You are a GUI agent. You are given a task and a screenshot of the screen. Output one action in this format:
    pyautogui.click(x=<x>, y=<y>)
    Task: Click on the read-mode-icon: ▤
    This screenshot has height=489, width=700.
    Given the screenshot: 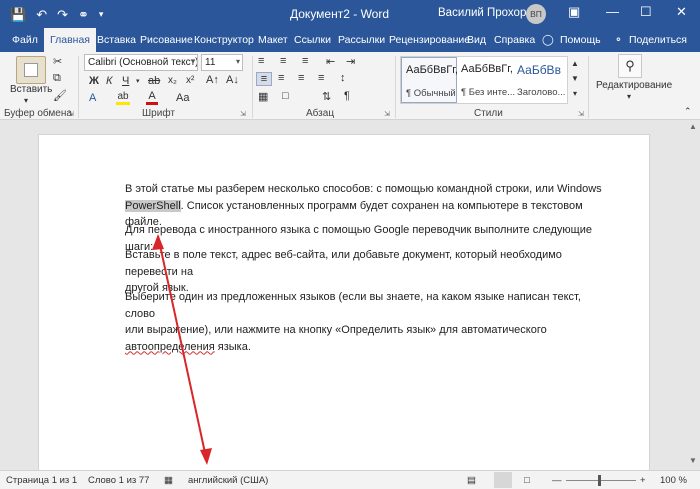 What is the action you would take?
    pyautogui.click(x=471, y=480)
    